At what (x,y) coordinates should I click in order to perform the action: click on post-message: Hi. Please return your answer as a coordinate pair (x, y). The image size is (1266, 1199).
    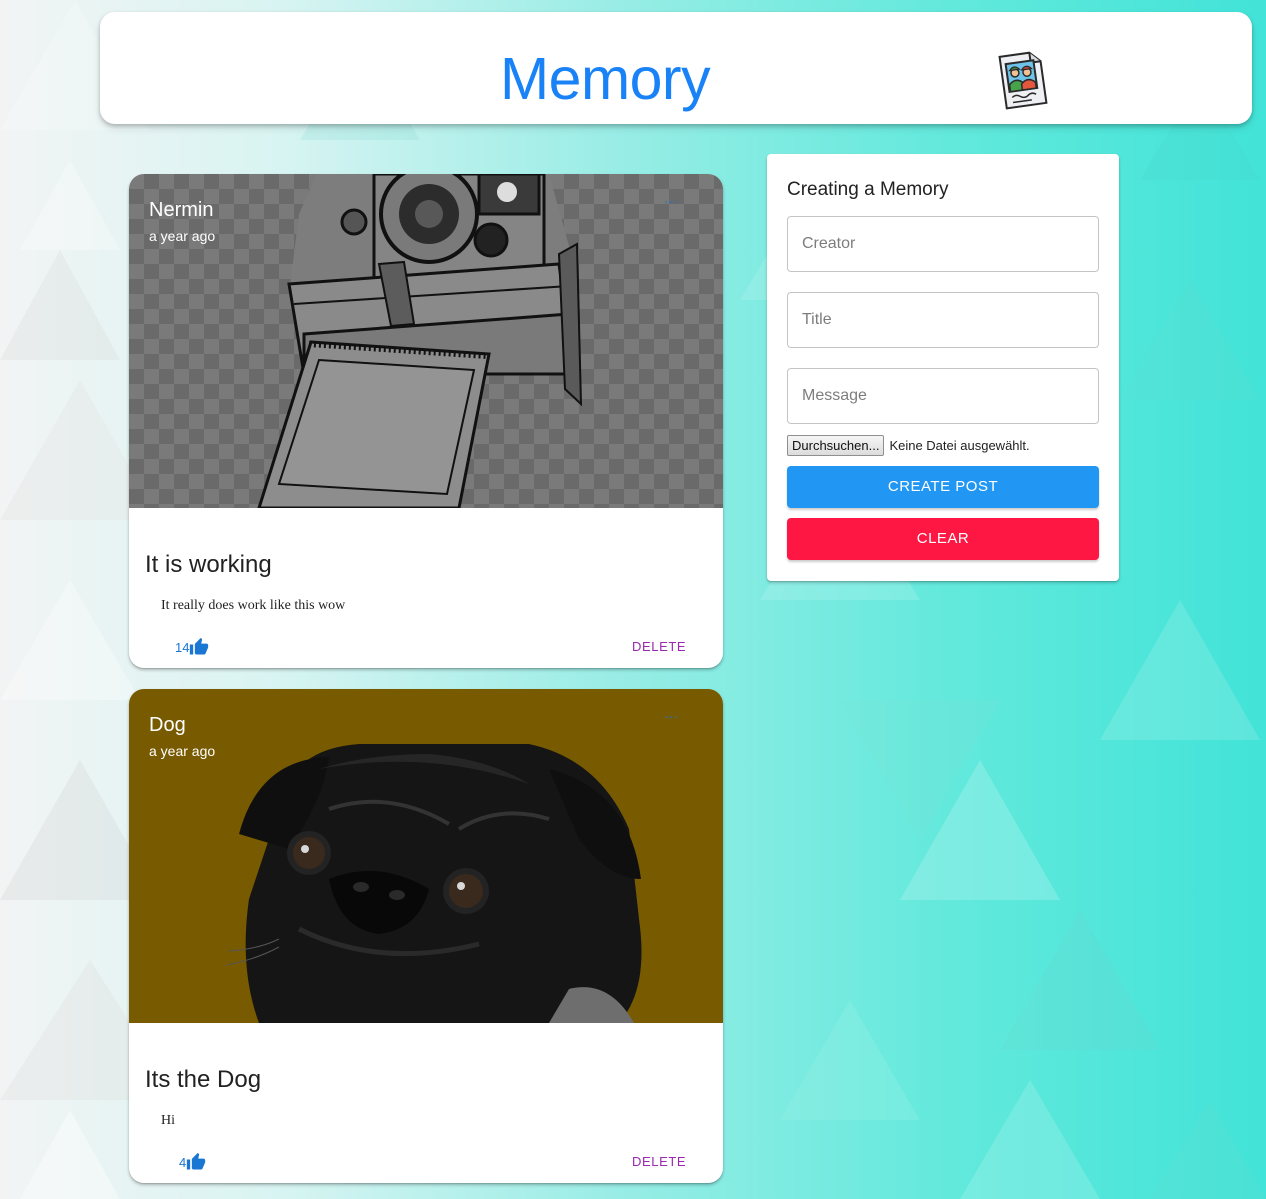
    Looking at the image, I should click on (168, 1120).